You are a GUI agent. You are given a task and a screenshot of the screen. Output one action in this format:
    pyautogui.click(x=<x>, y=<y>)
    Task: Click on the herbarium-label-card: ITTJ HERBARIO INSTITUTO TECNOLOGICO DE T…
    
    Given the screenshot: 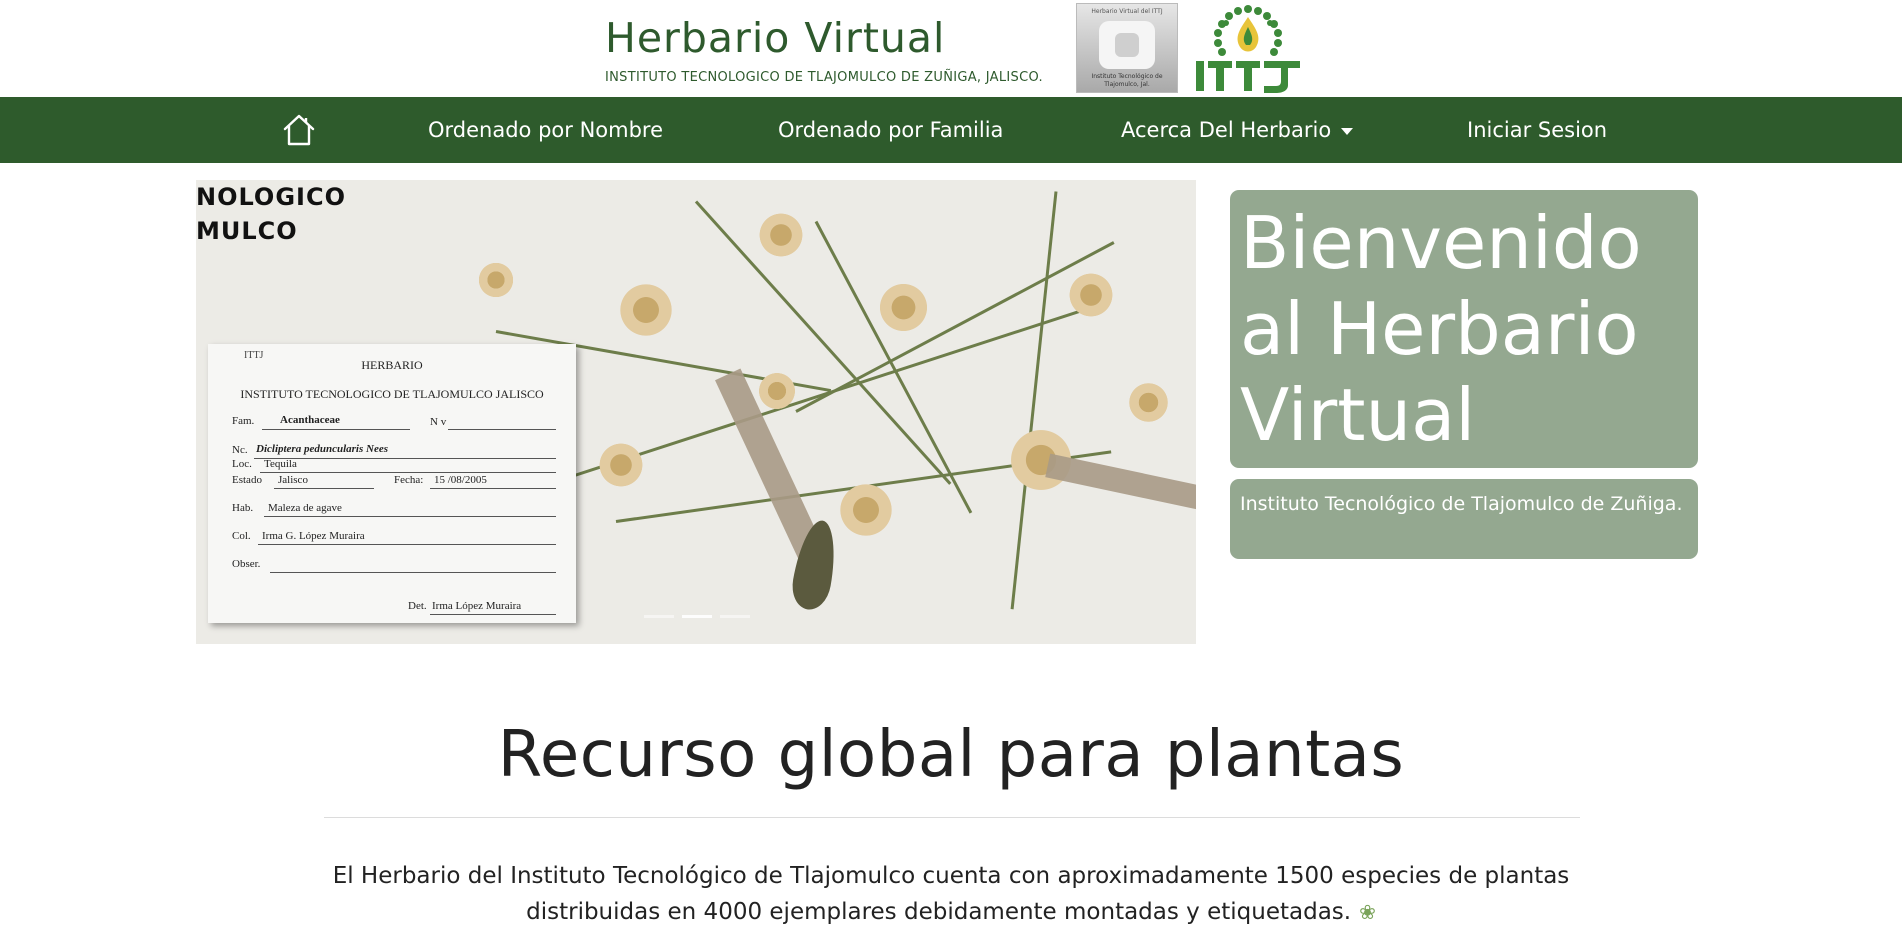 What is the action you would take?
    pyautogui.click(x=392, y=483)
    